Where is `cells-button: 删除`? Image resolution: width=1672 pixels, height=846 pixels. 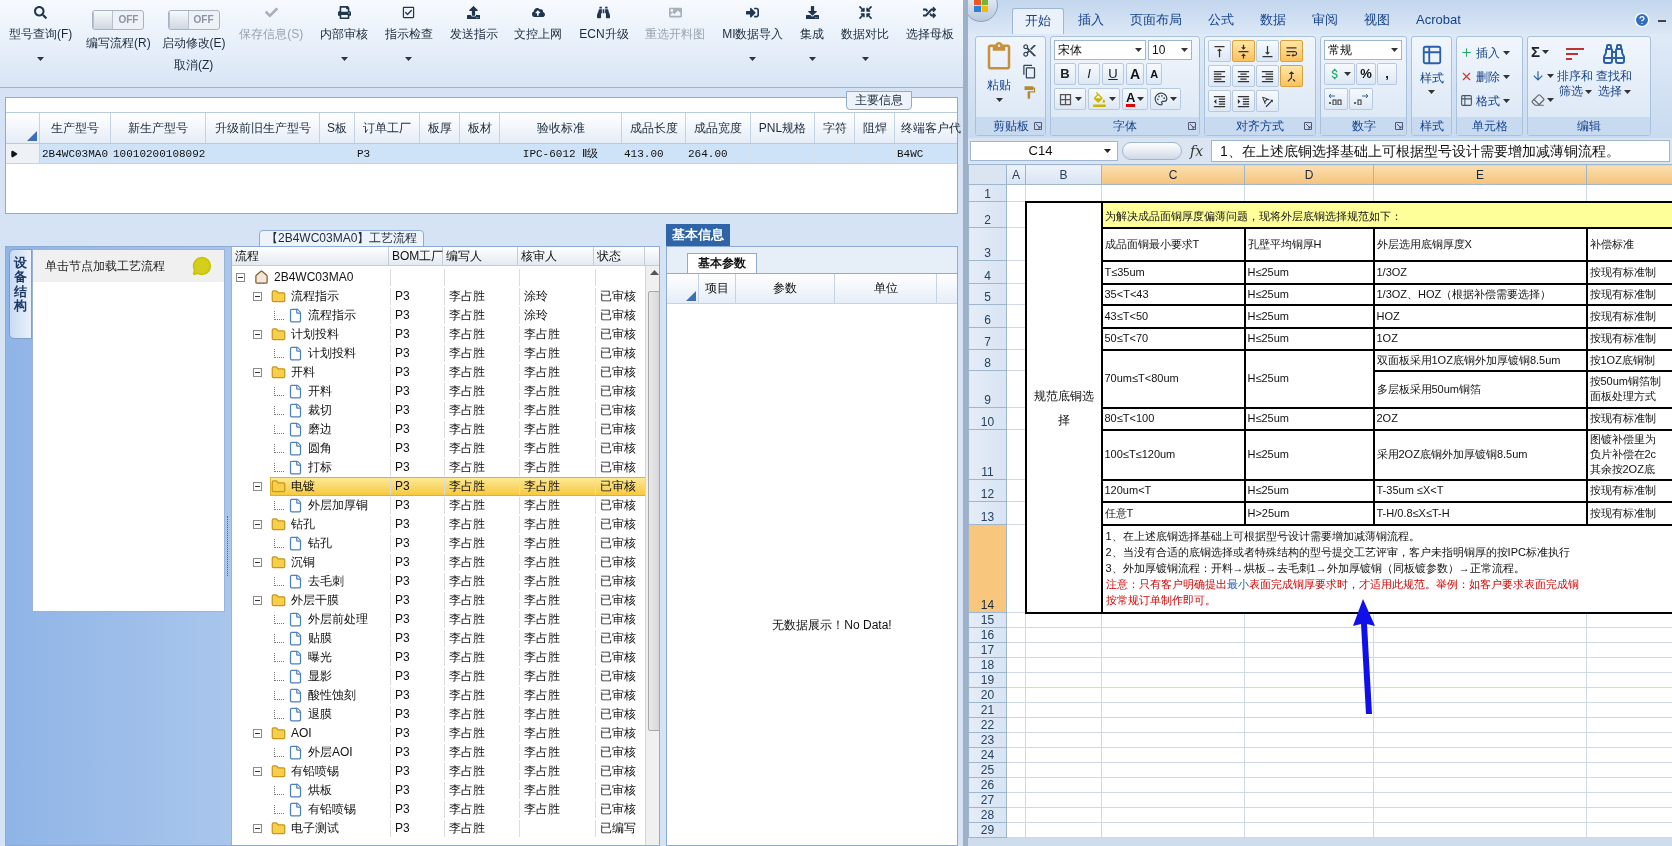 cells-button: 删除 is located at coordinates (1485, 76).